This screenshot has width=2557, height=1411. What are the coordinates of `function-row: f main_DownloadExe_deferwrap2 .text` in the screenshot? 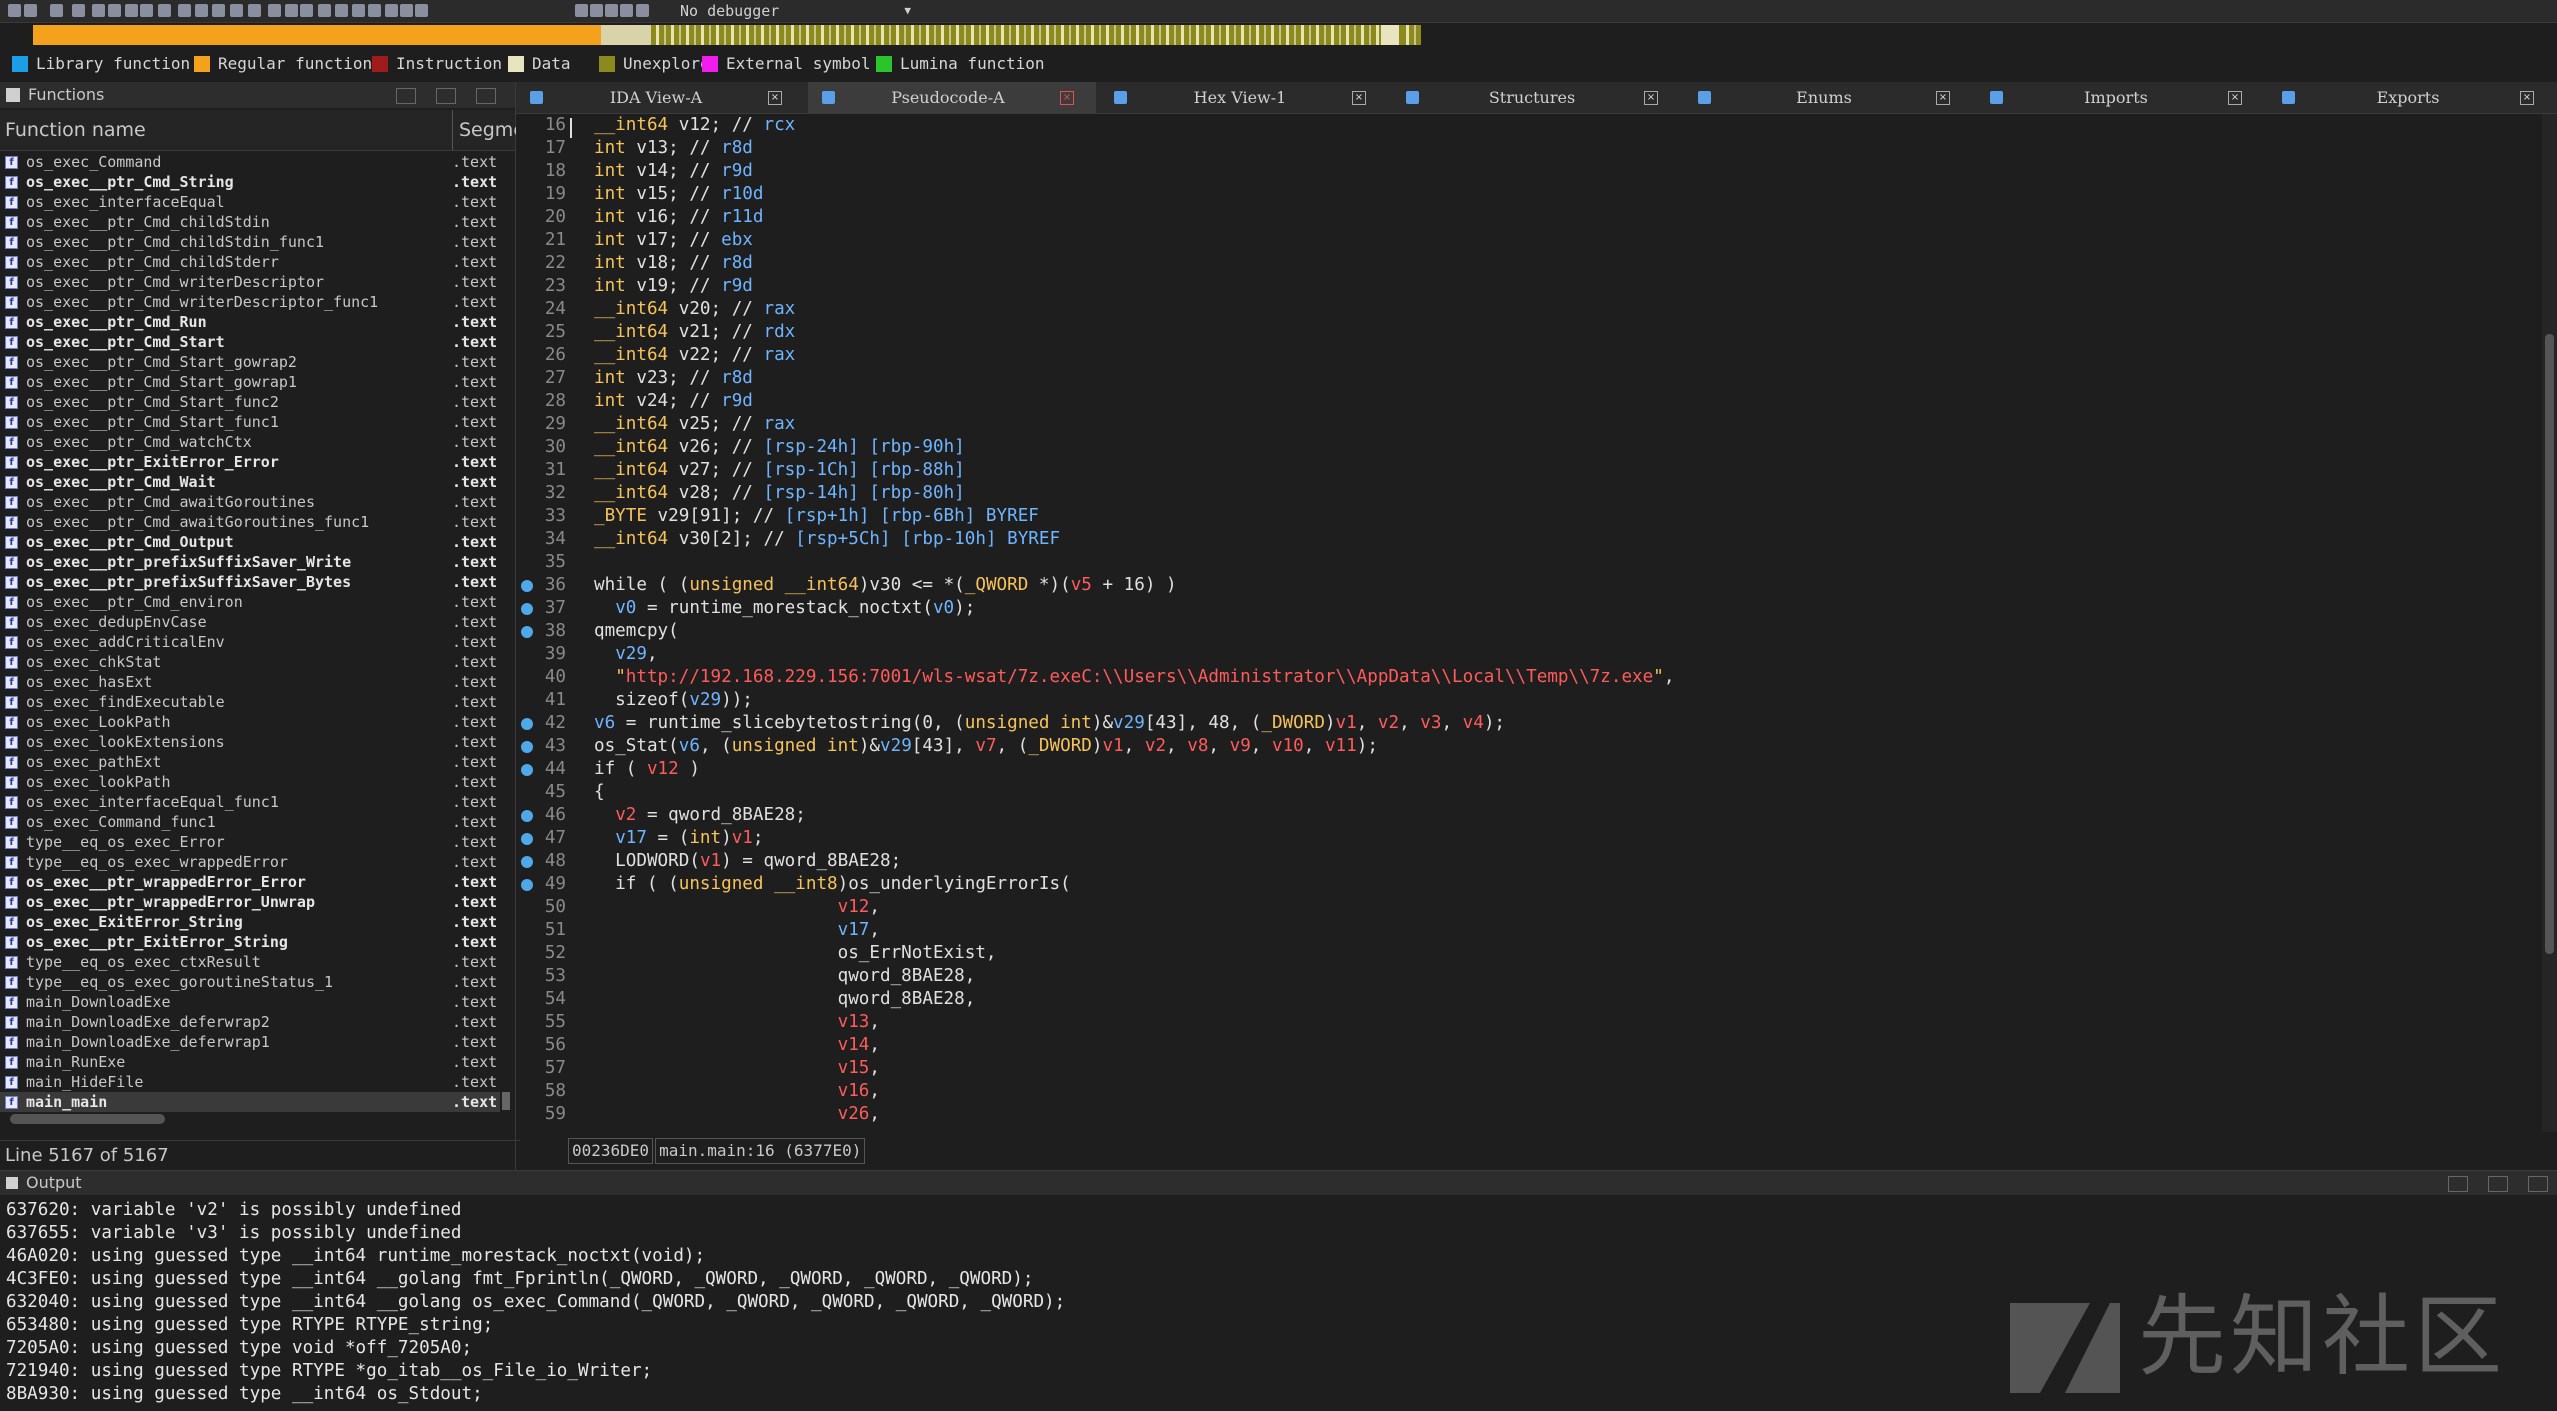 It's located at (250, 1022).